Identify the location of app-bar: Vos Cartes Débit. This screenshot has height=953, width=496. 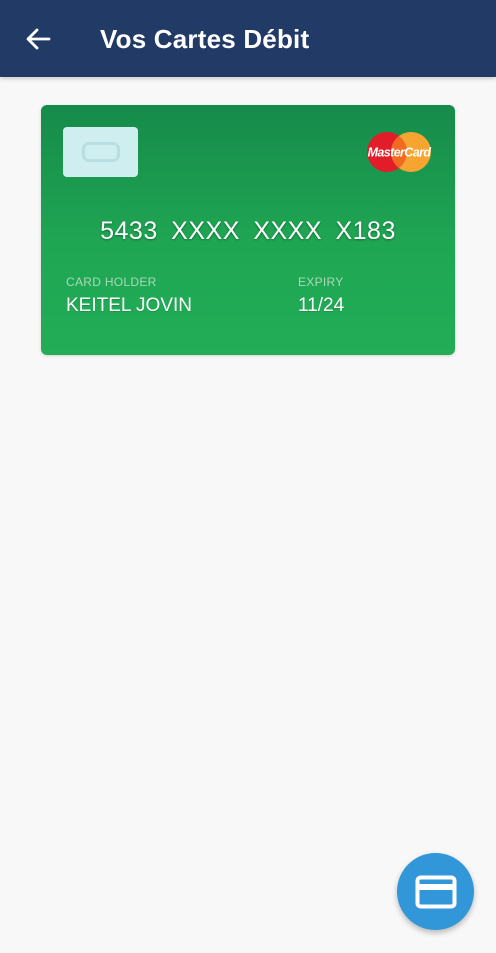
(248, 38).